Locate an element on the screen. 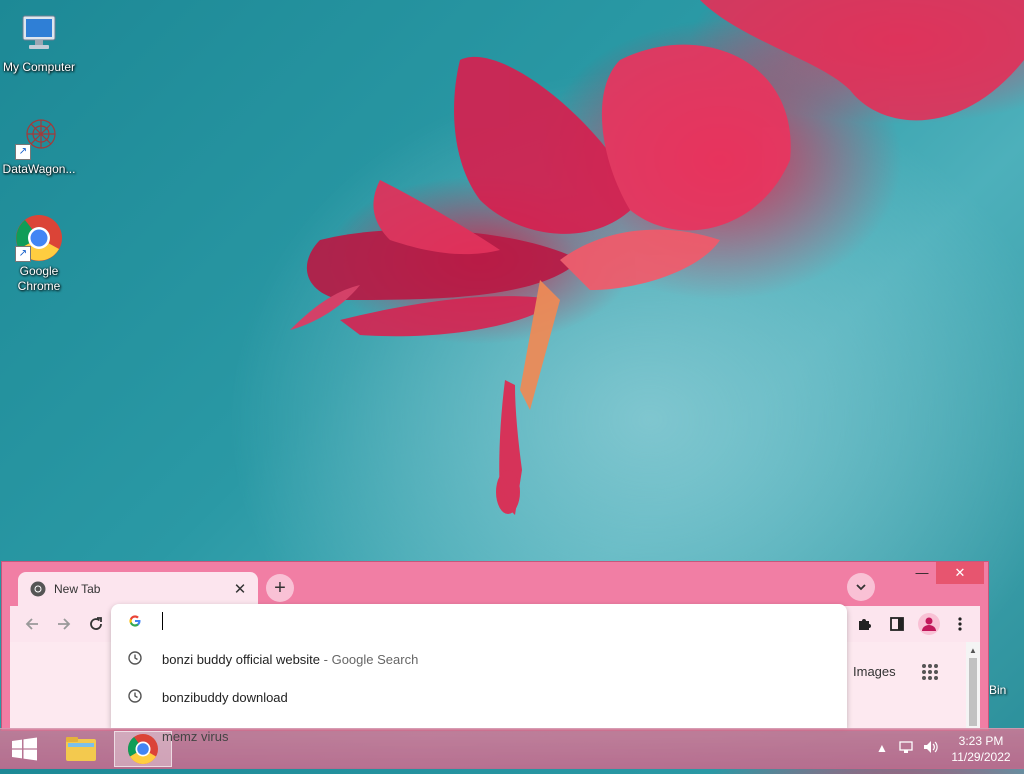 Image resolution: width=1024 pixels, height=774 pixels. reload-icon is located at coordinates (96, 623).